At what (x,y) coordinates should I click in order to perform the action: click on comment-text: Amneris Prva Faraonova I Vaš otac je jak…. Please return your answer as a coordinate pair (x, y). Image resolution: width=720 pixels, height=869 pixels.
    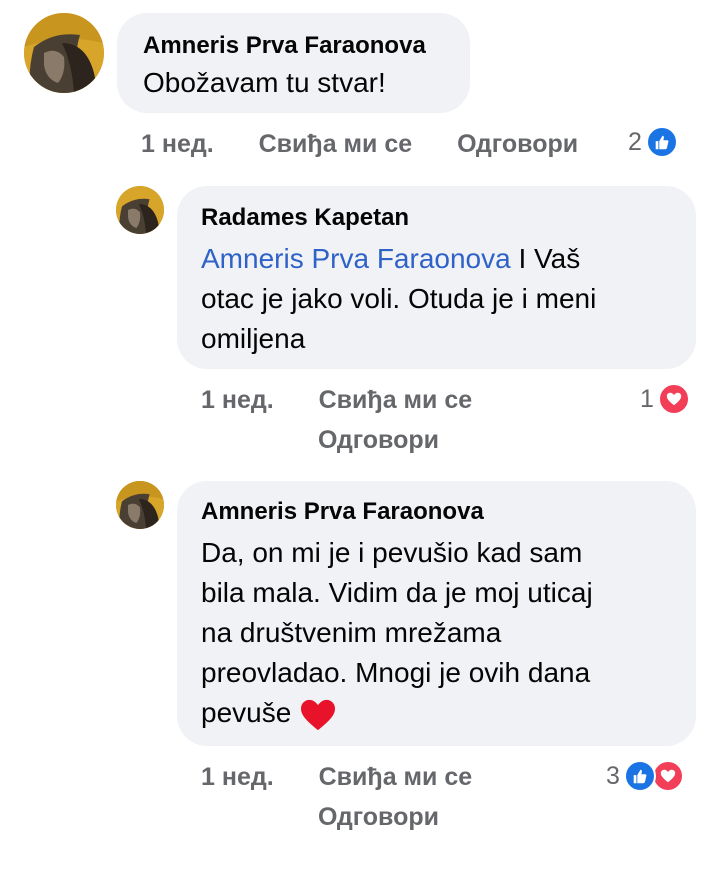
    Looking at the image, I should click on (436, 299).